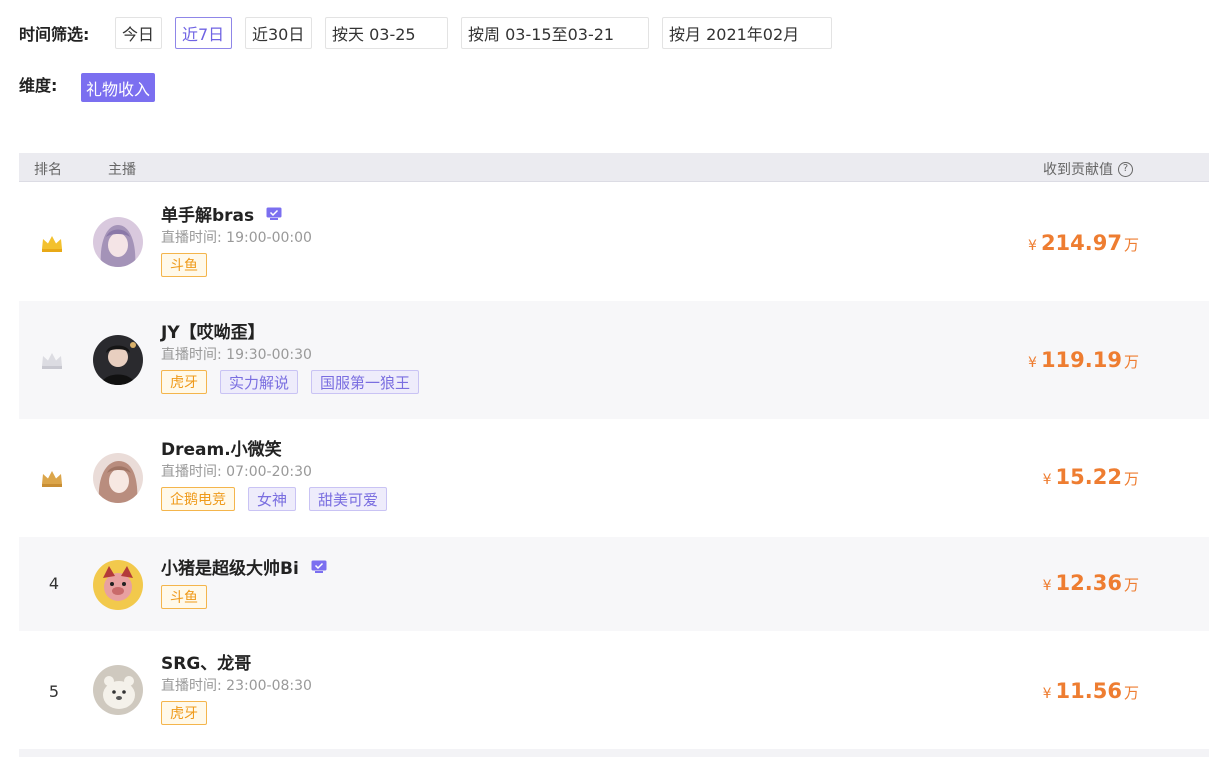  I want to click on silver-crown-icon, so click(52, 361).